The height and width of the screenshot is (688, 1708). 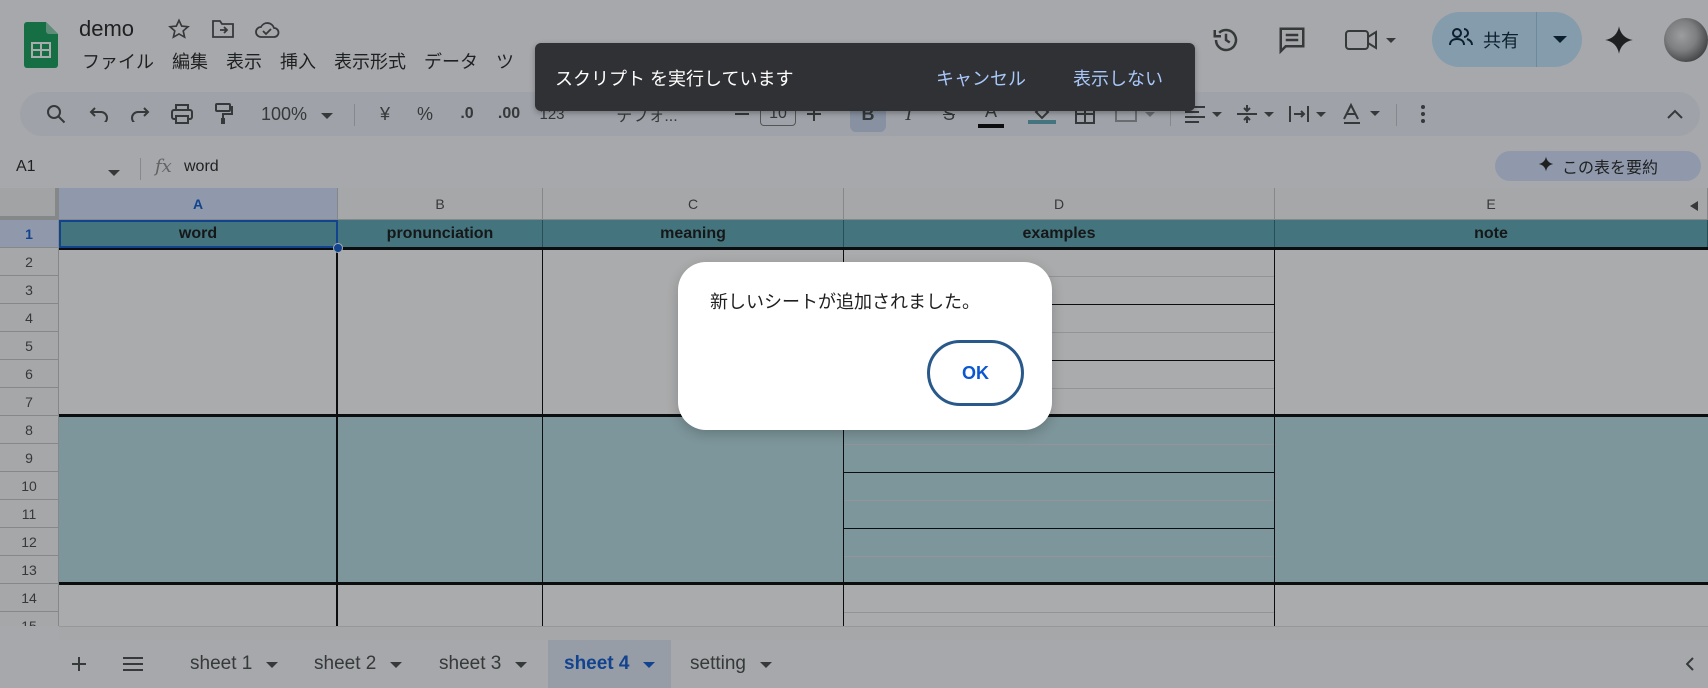 What do you see at coordinates (981, 78) in the screenshot?
I see `toast-cancel-button: キャンセル` at bounding box center [981, 78].